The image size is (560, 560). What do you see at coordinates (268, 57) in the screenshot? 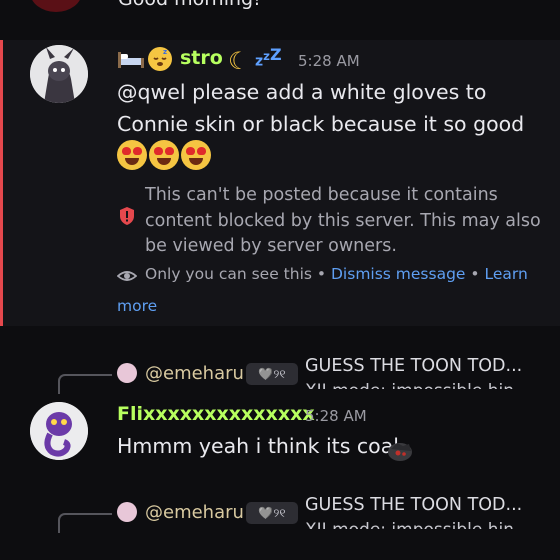
I see `zzz-icon: zzZ` at bounding box center [268, 57].